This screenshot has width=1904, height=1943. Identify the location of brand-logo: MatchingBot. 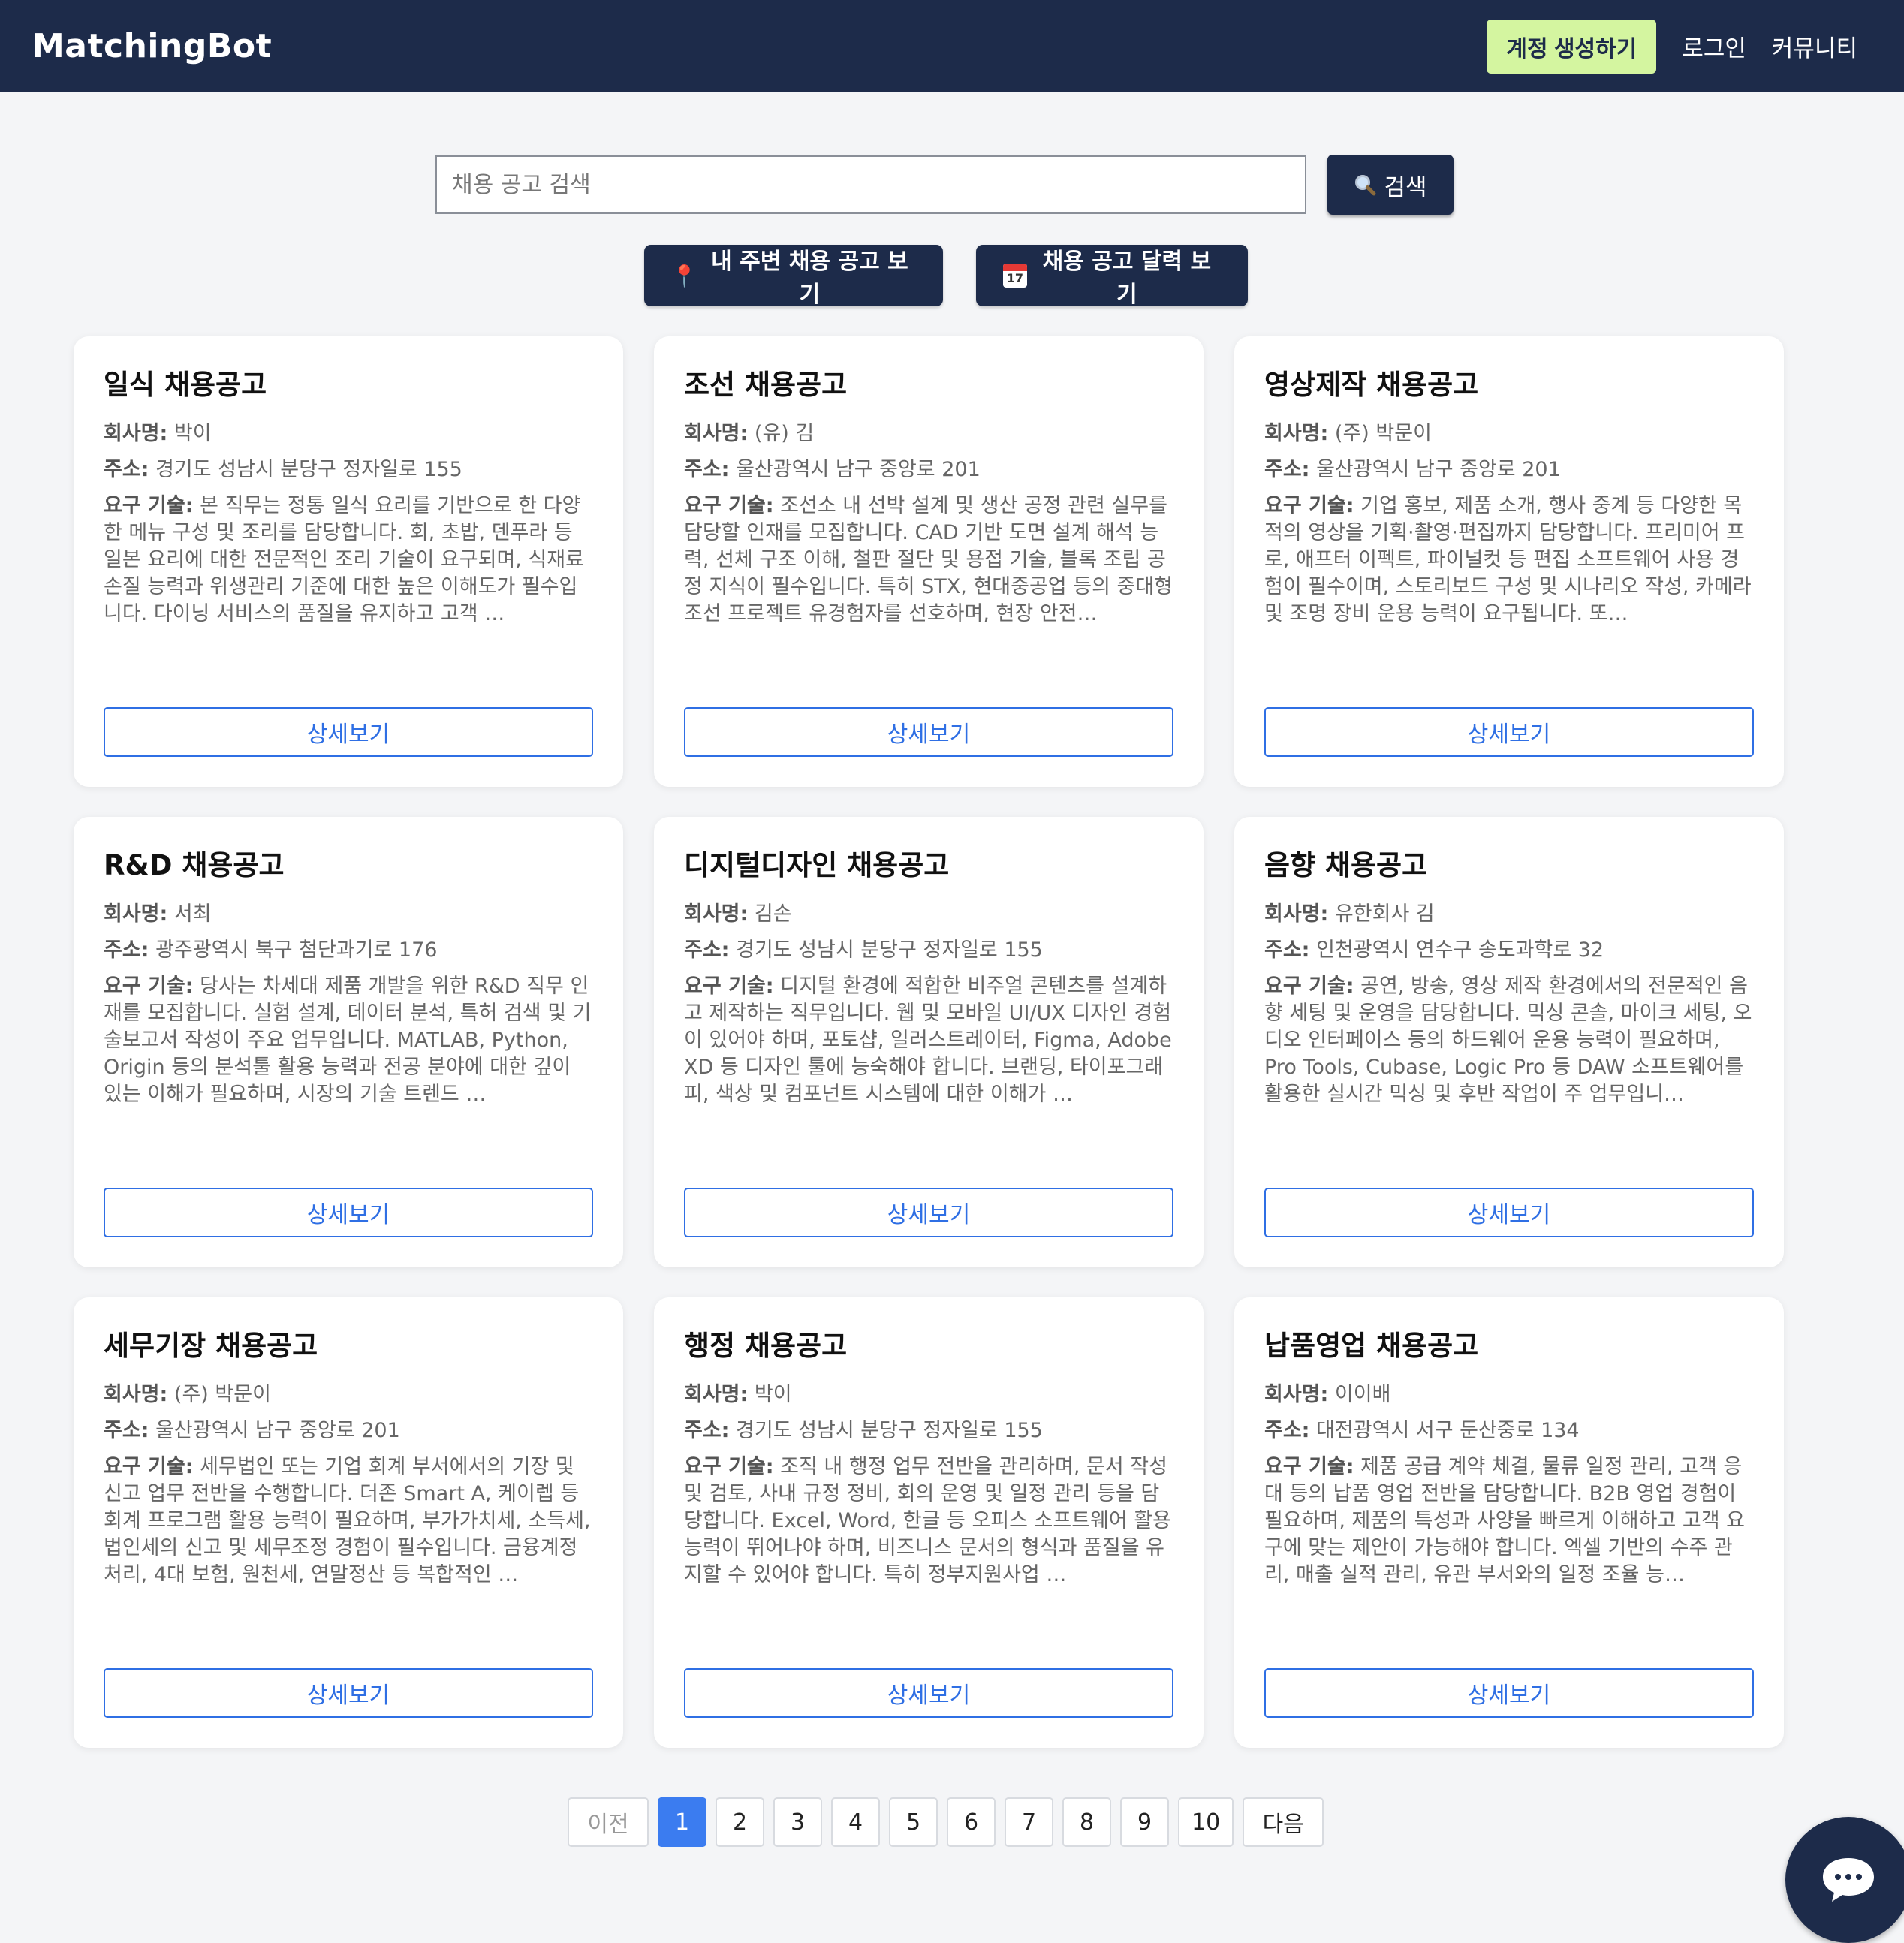
(152, 46).